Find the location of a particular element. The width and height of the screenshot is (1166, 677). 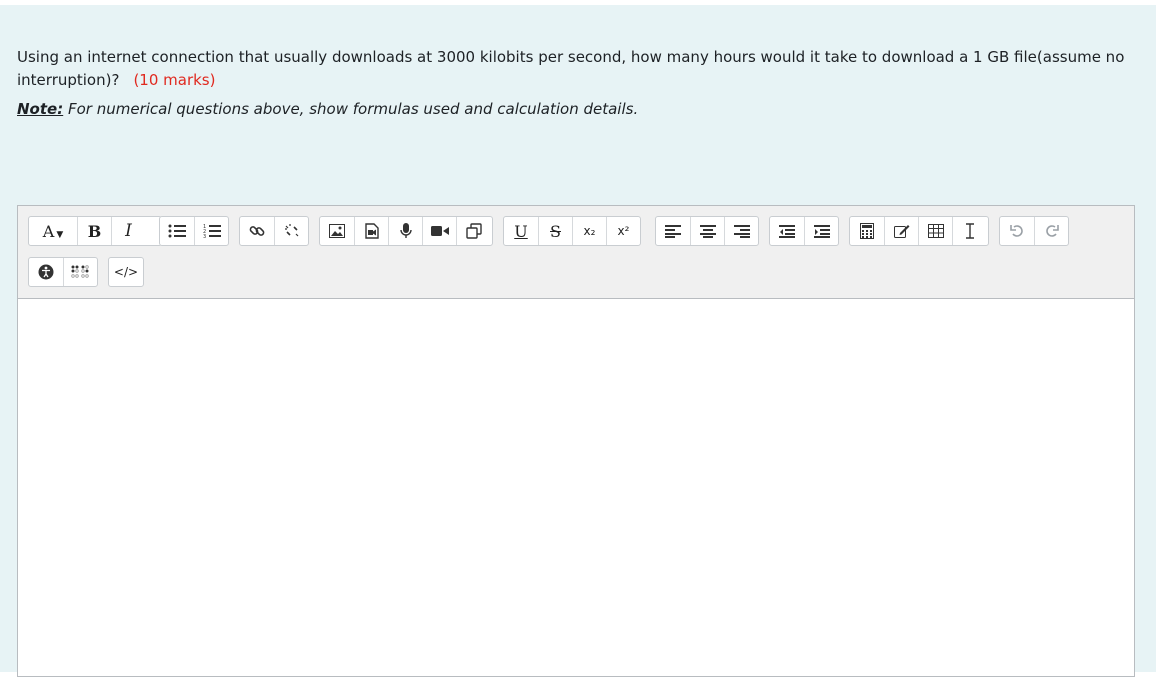

link-button is located at coordinates (257, 231).